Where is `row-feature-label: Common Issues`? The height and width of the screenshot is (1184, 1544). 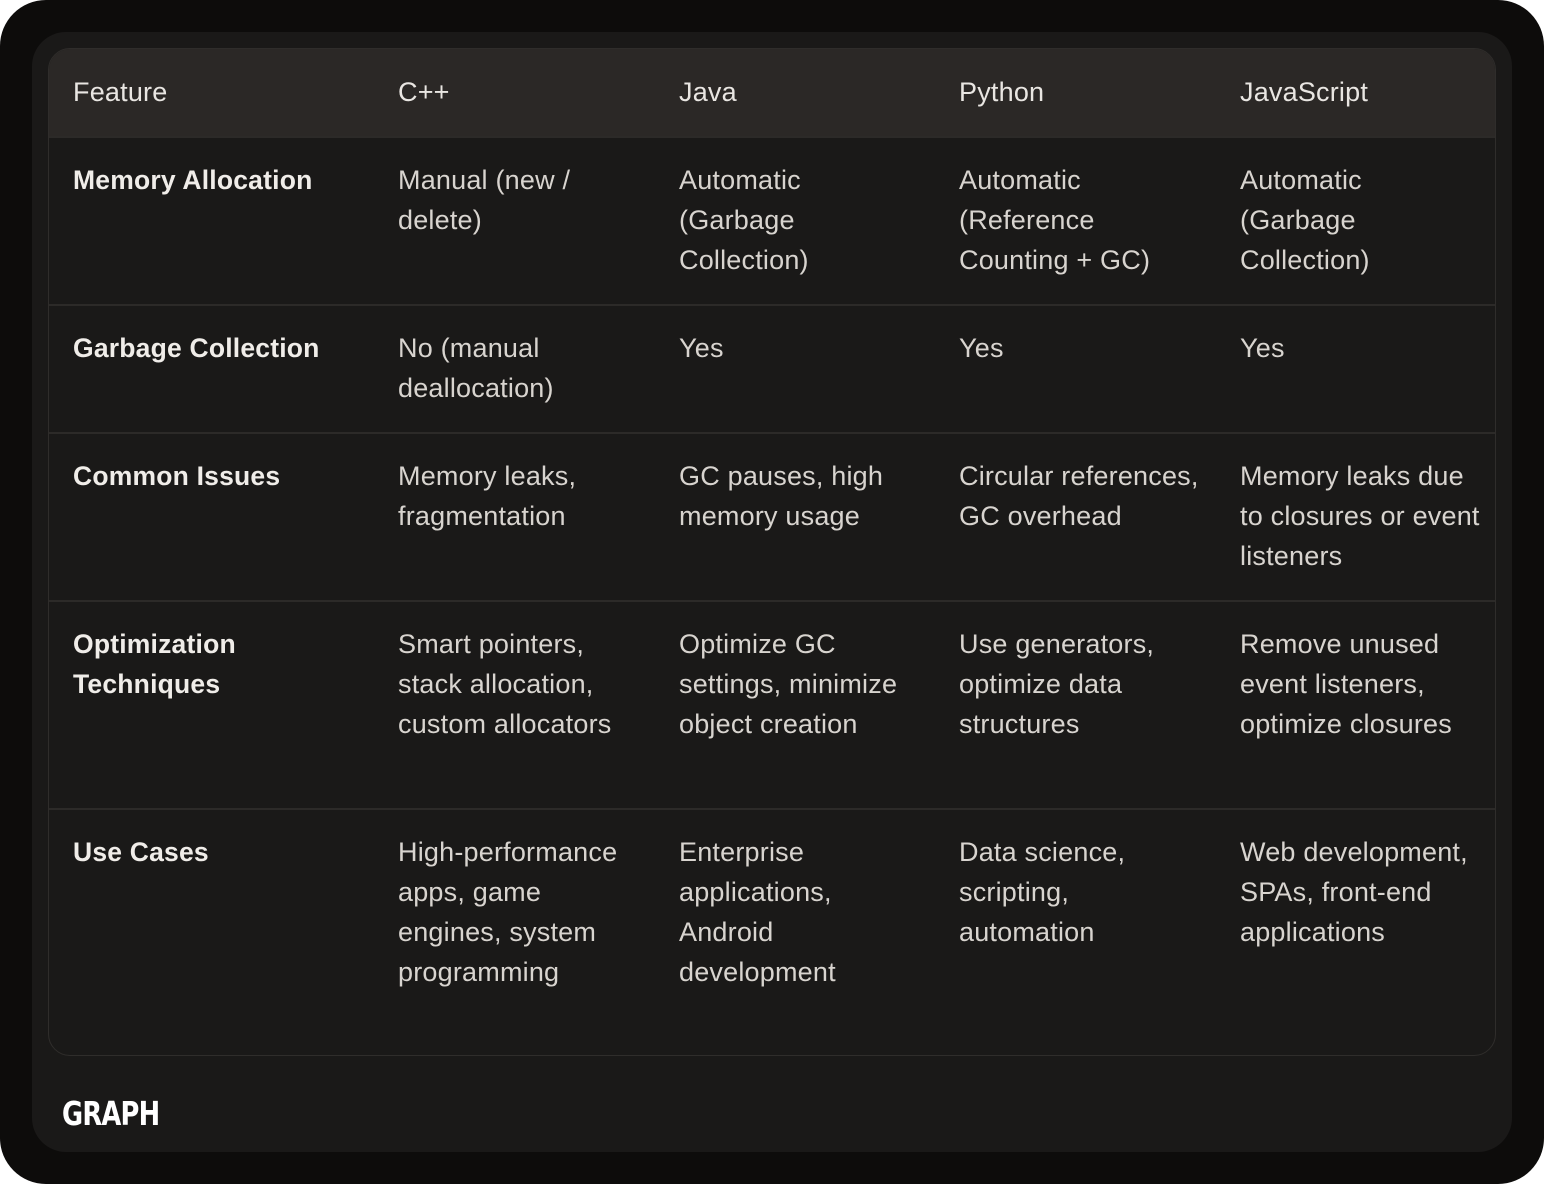
row-feature-label: Common Issues is located at coordinates (177, 476).